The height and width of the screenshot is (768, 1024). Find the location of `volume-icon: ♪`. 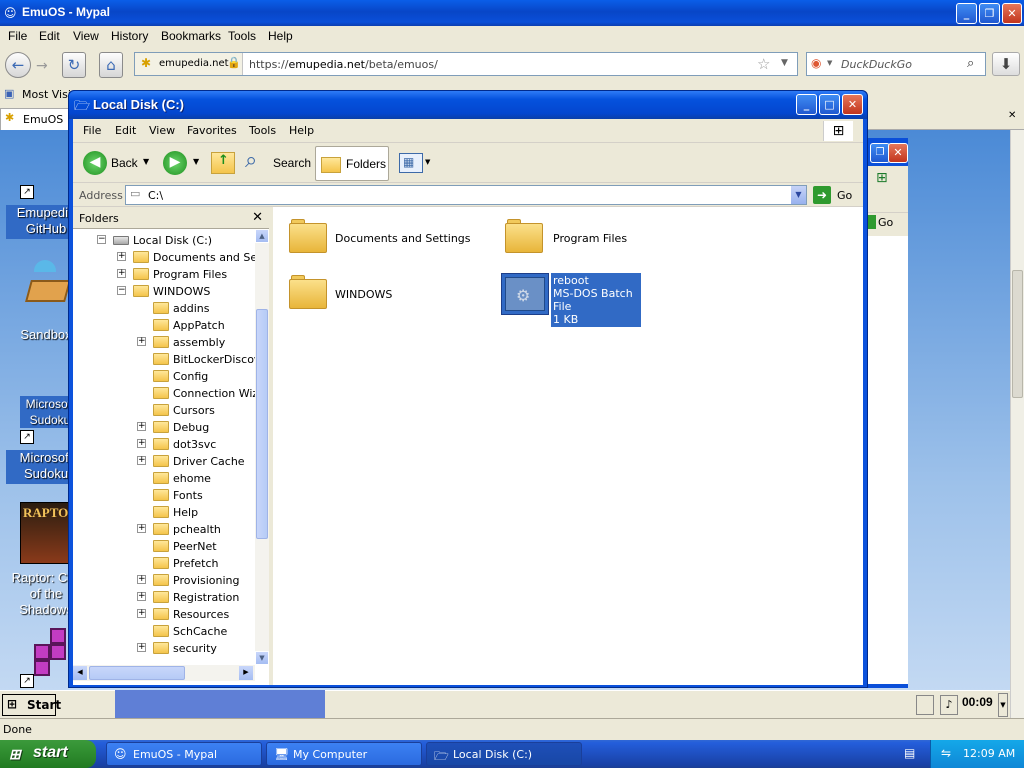

volume-icon: ♪ is located at coordinates (949, 705).